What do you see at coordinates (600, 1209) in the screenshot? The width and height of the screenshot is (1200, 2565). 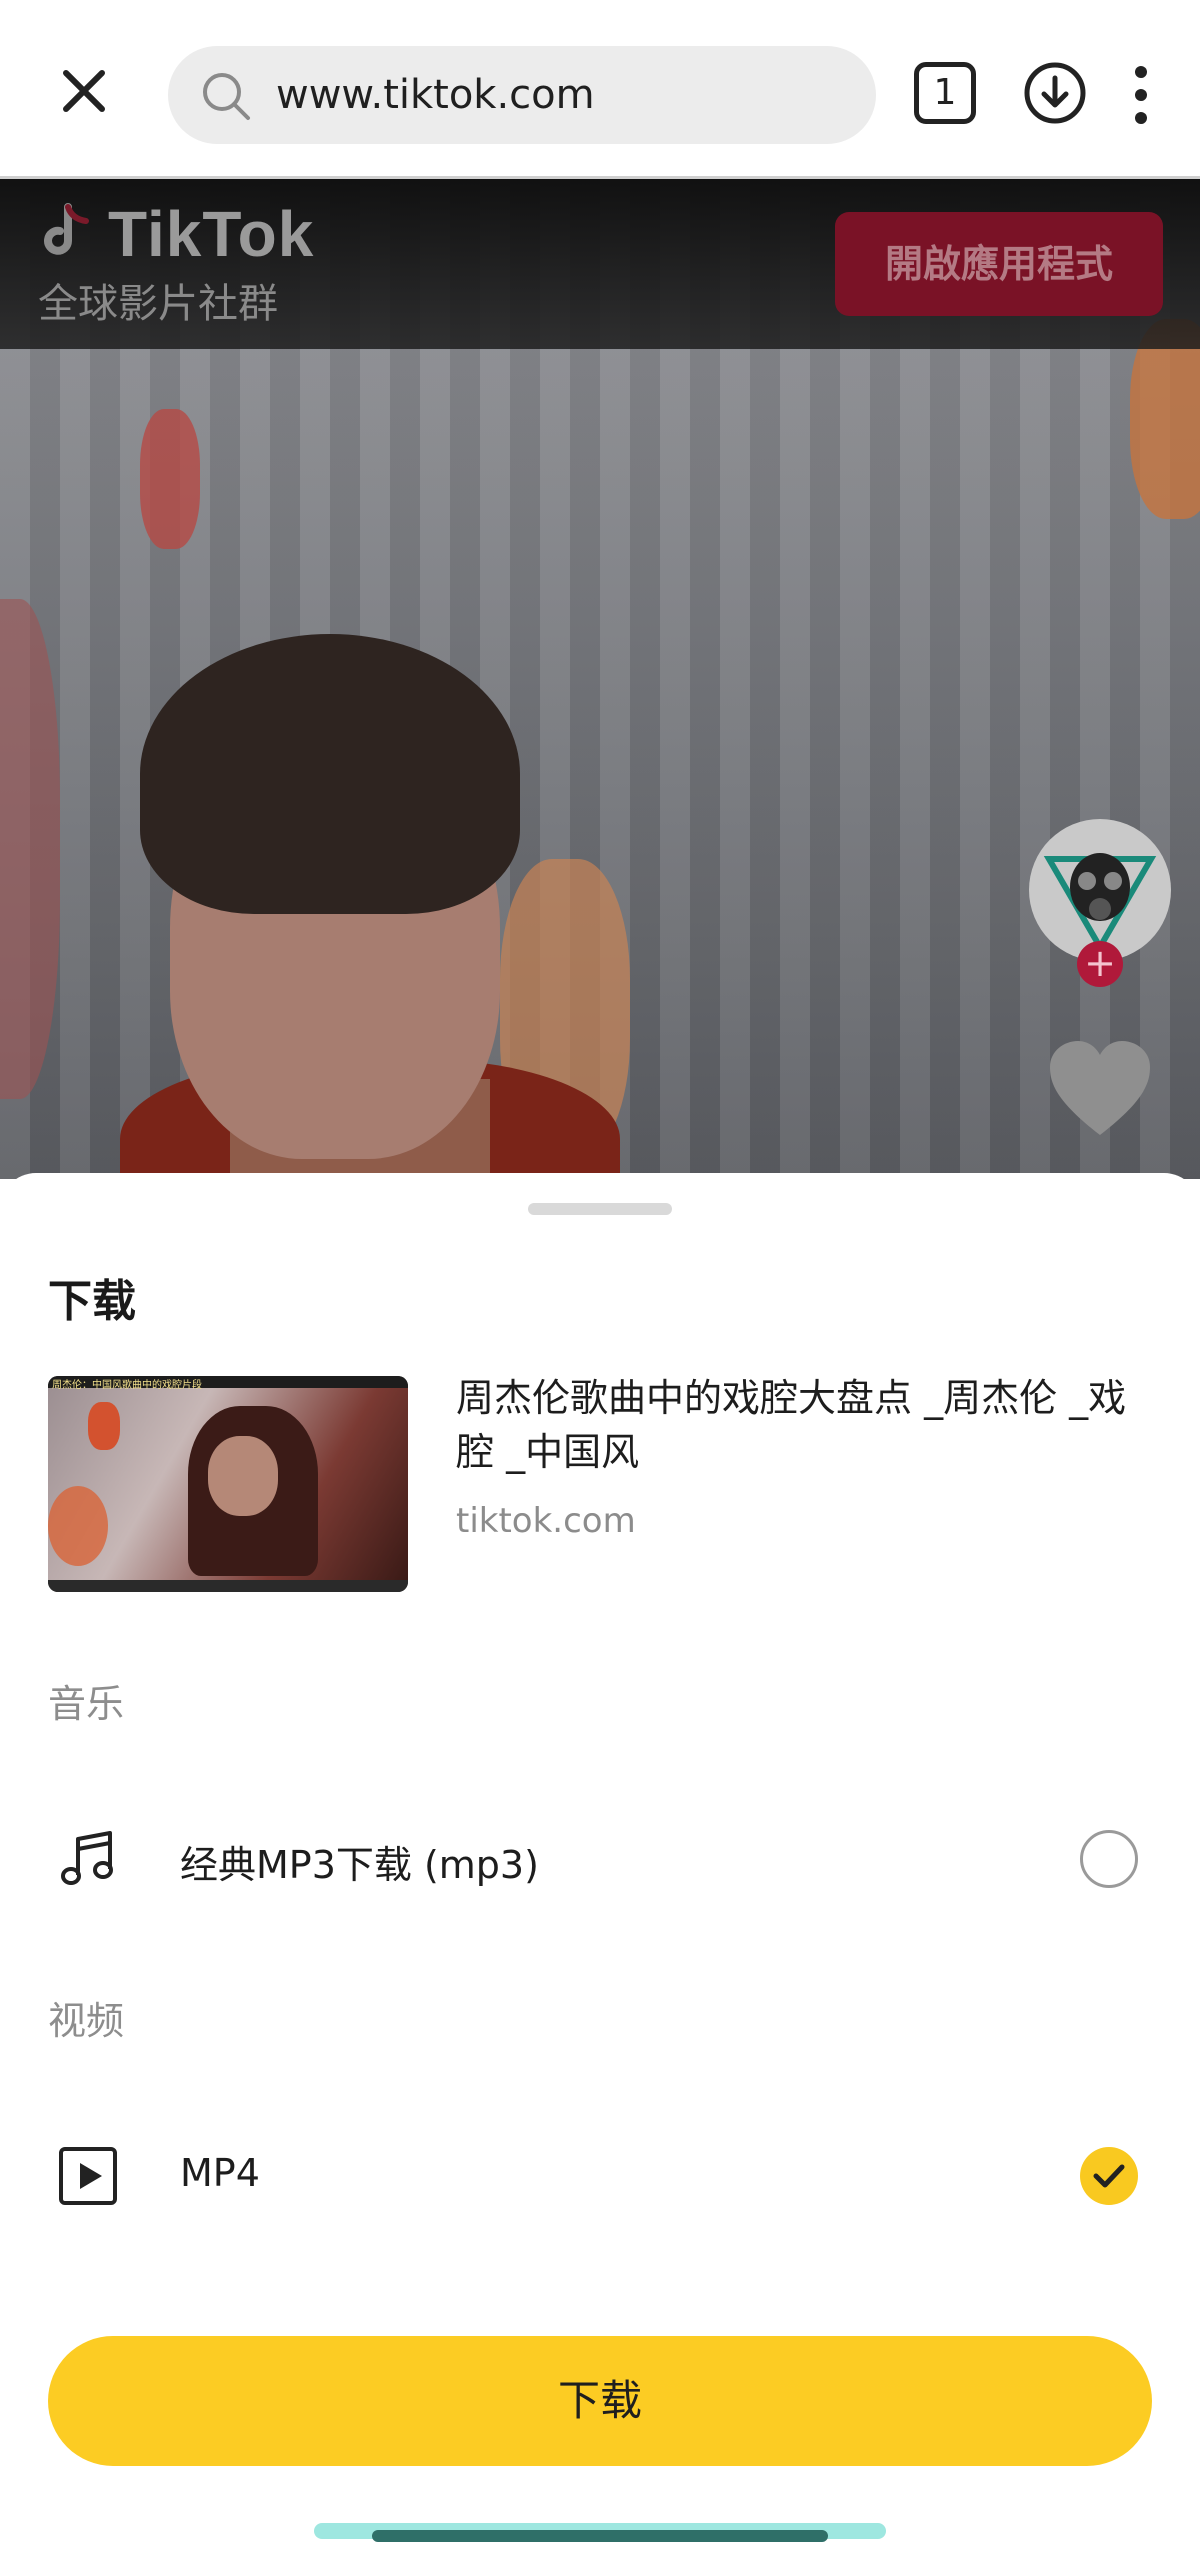 I see `sheet-drag-handle` at bounding box center [600, 1209].